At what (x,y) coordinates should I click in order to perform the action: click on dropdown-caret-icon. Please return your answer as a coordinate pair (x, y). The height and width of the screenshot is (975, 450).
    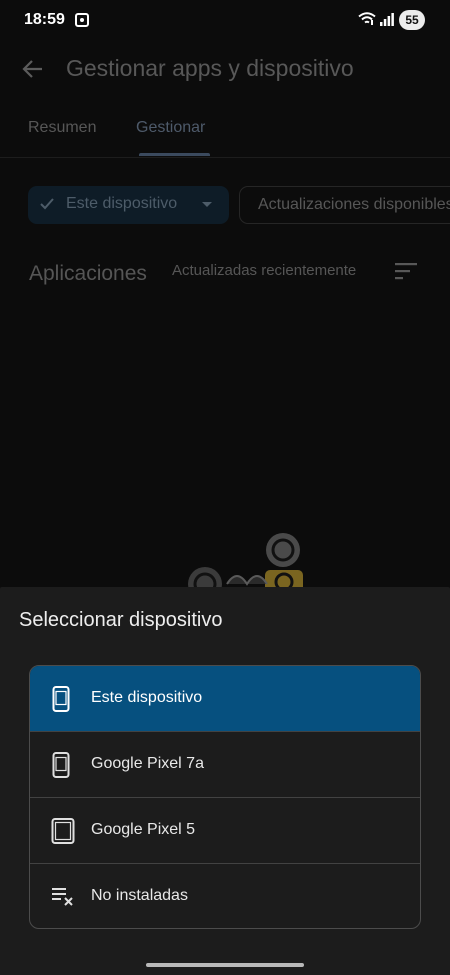
    Looking at the image, I should click on (207, 204).